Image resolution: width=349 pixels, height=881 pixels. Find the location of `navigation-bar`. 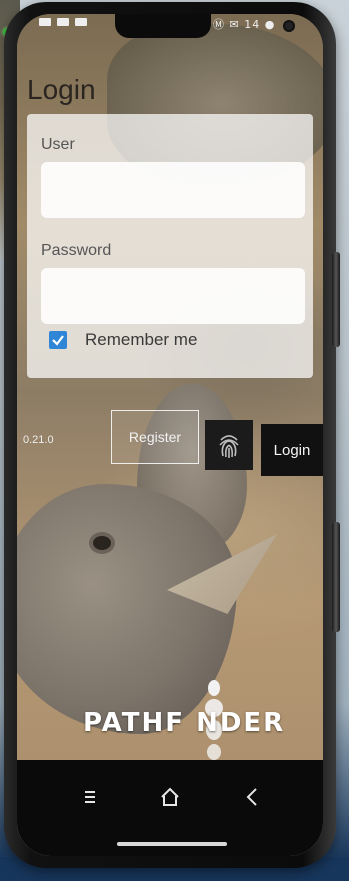

navigation-bar is located at coordinates (170, 808).